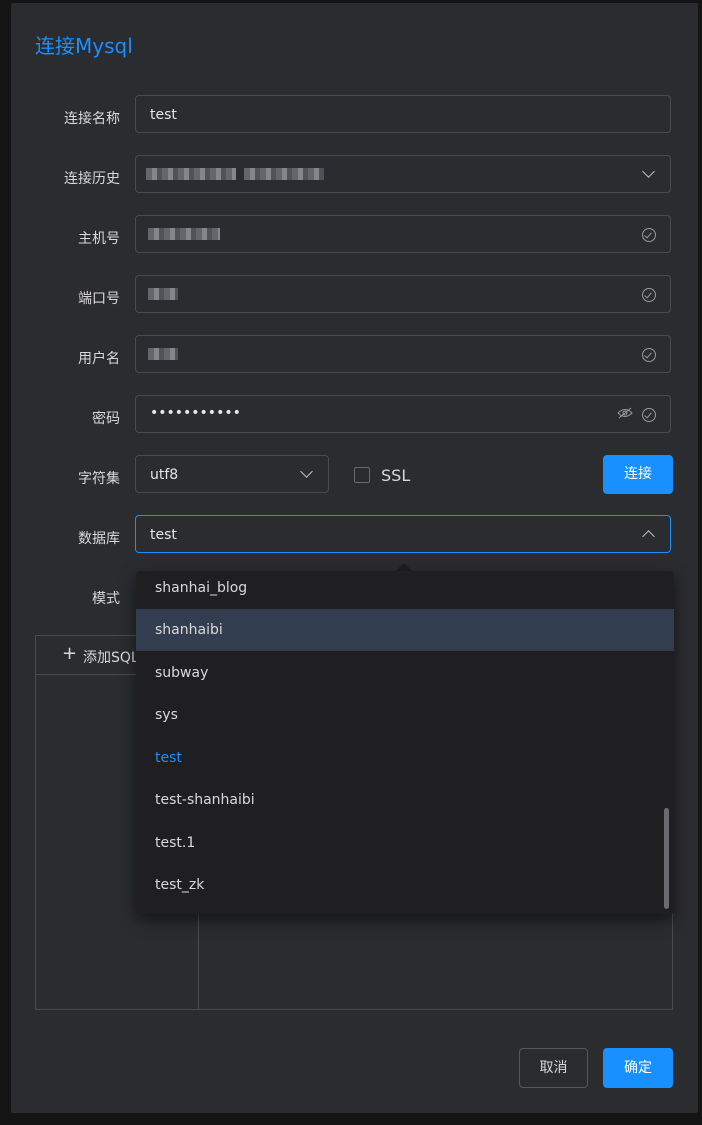 The height and width of the screenshot is (1125, 702). What do you see at coordinates (403, 174) in the screenshot?
I see `connection-history-select` at bounding box center [403, 174].